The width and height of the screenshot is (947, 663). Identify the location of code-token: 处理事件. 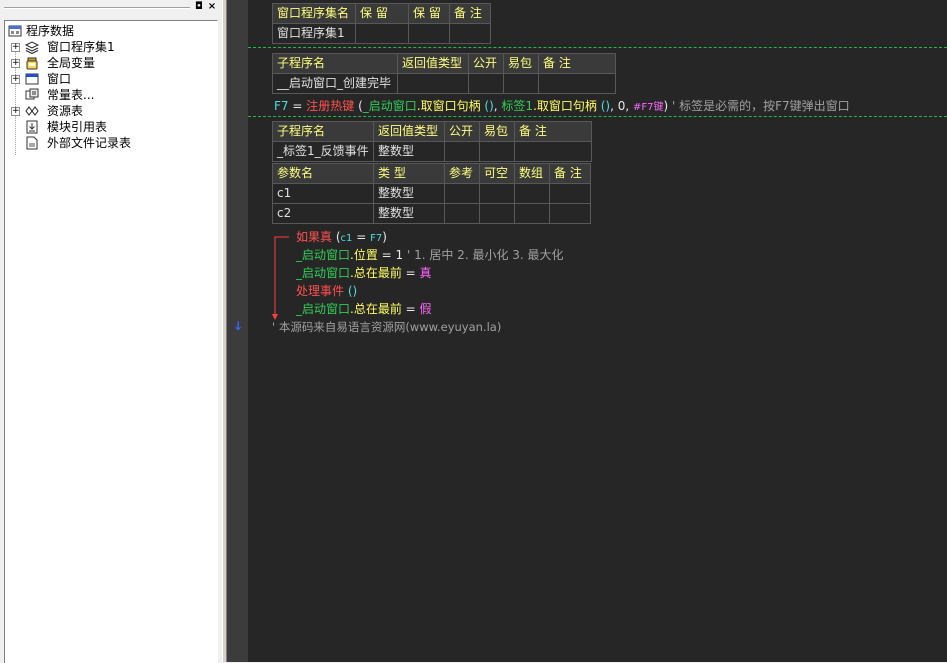
(320, 291).